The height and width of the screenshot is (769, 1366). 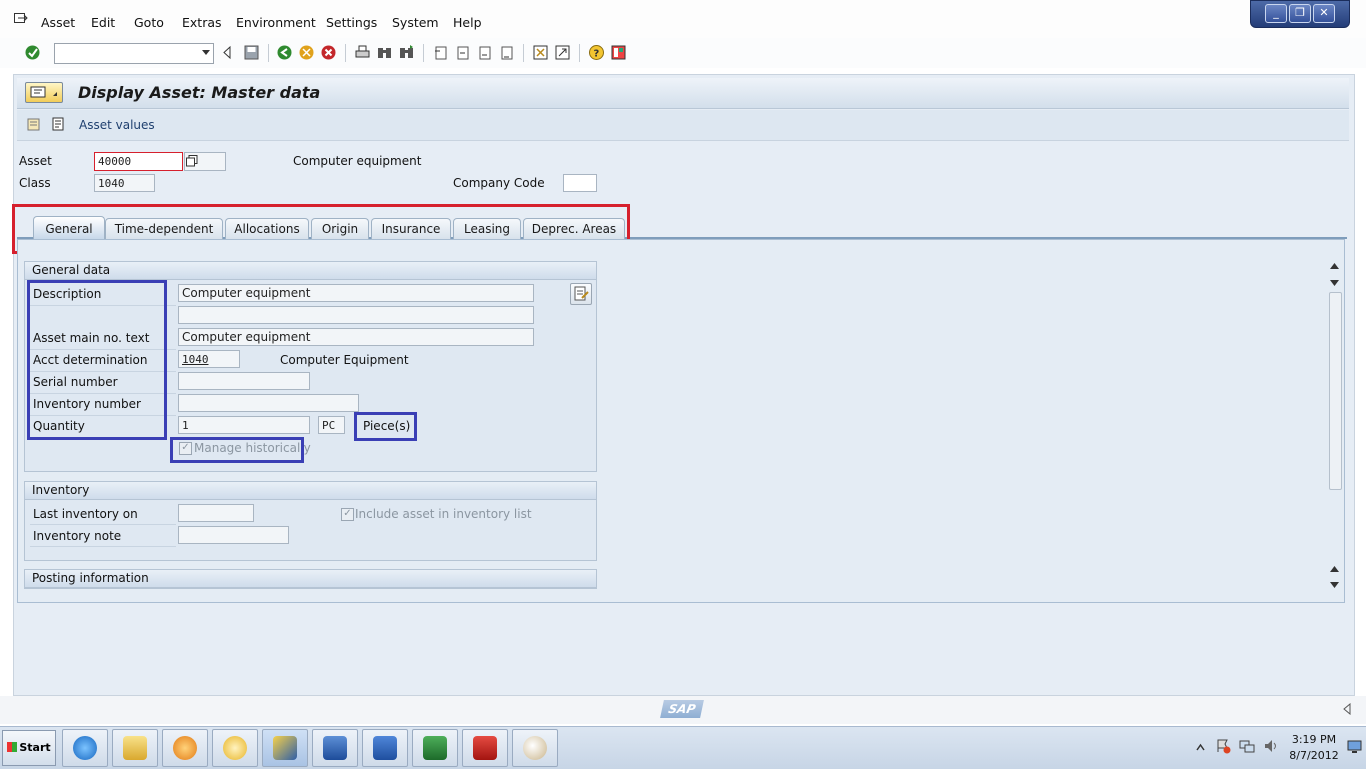 What do you see at coordinates (285, 748) in the screenshot?
I see `taskbar-sap-logon` at bounding box center [285, 748].